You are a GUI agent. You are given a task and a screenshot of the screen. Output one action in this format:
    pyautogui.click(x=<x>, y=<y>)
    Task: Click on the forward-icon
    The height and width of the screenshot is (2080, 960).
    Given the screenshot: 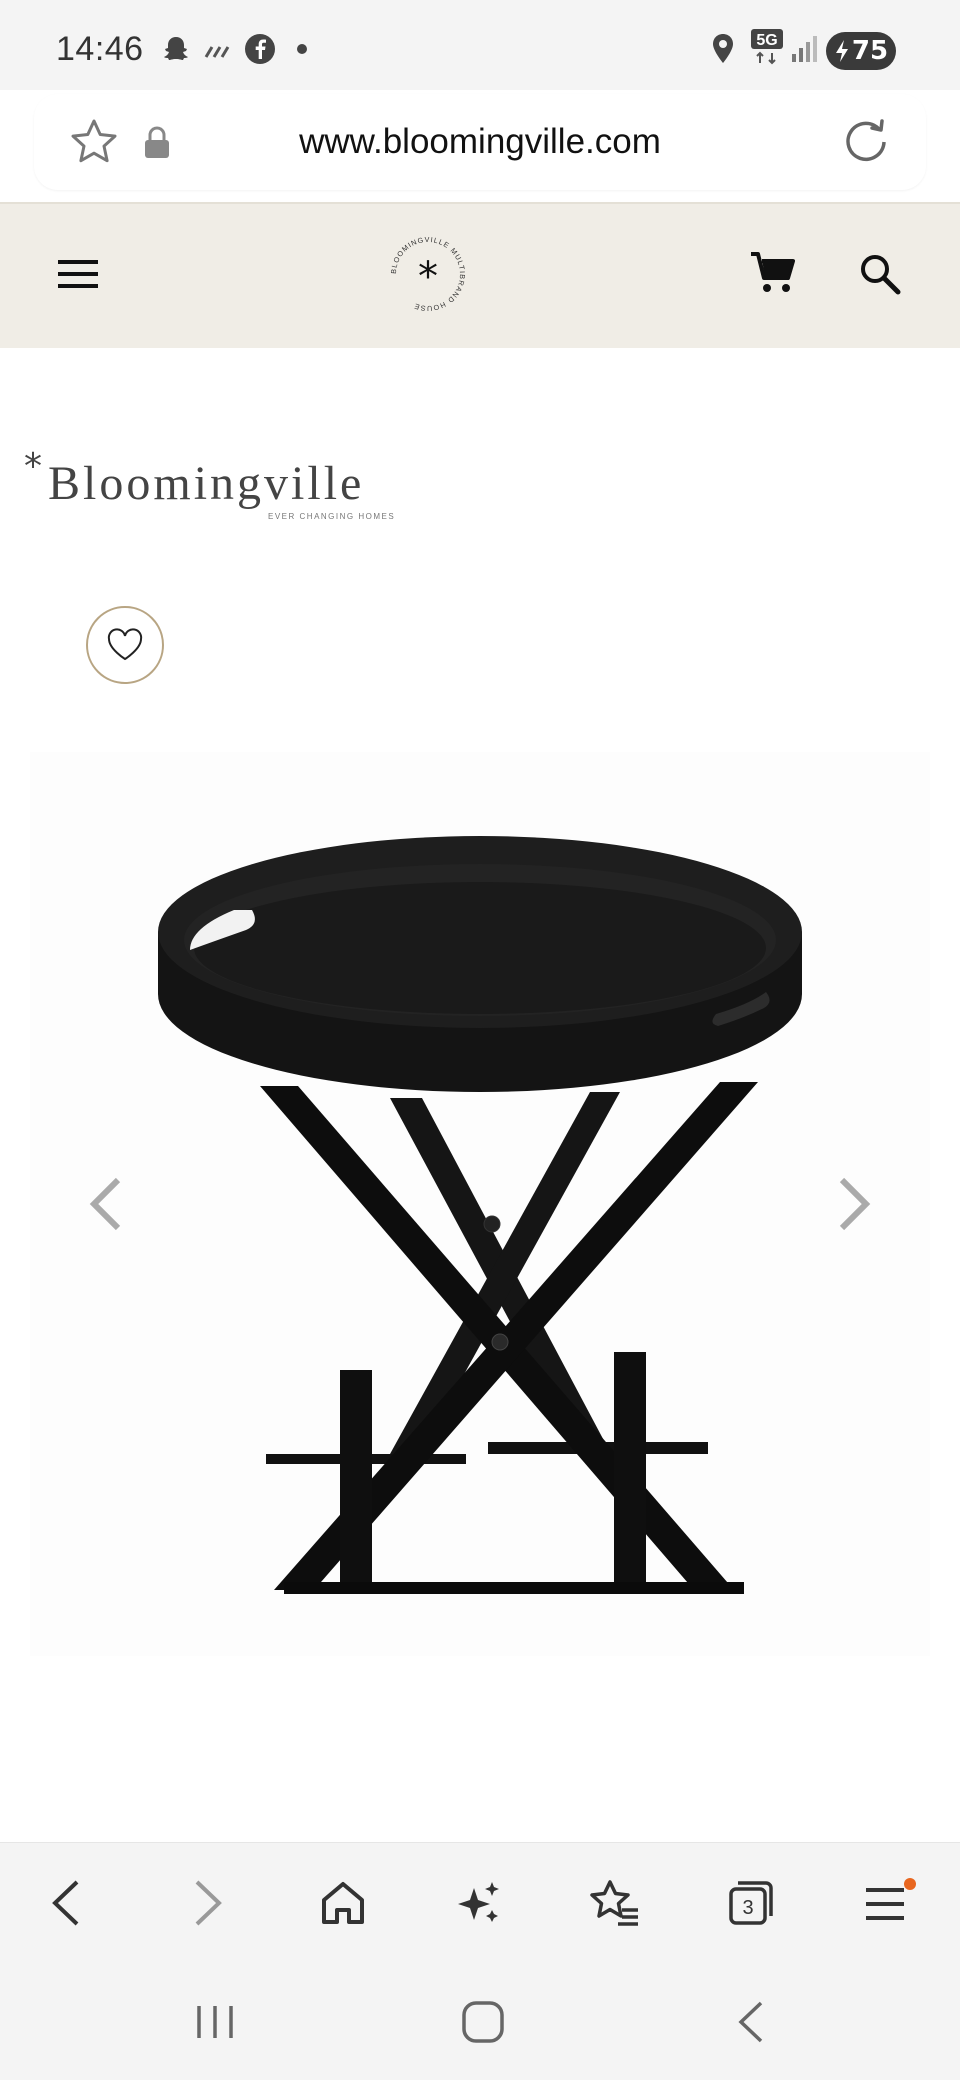 What is the action you would take?
    pyautogui.click(x=208, y=1903)
    